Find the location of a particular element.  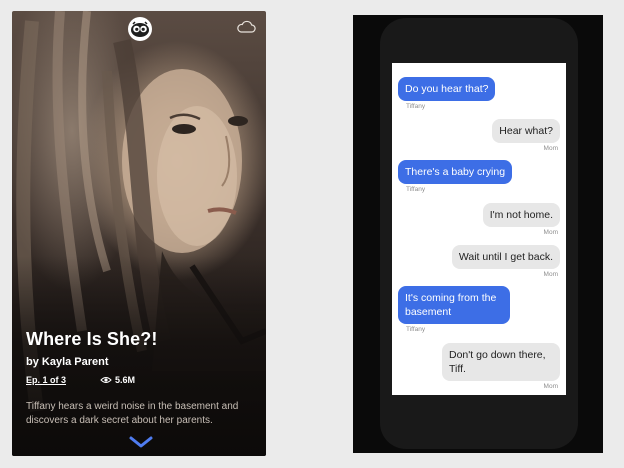

chat-message: It's coming from the basement Tiffany is located at coordinates (454, 309).